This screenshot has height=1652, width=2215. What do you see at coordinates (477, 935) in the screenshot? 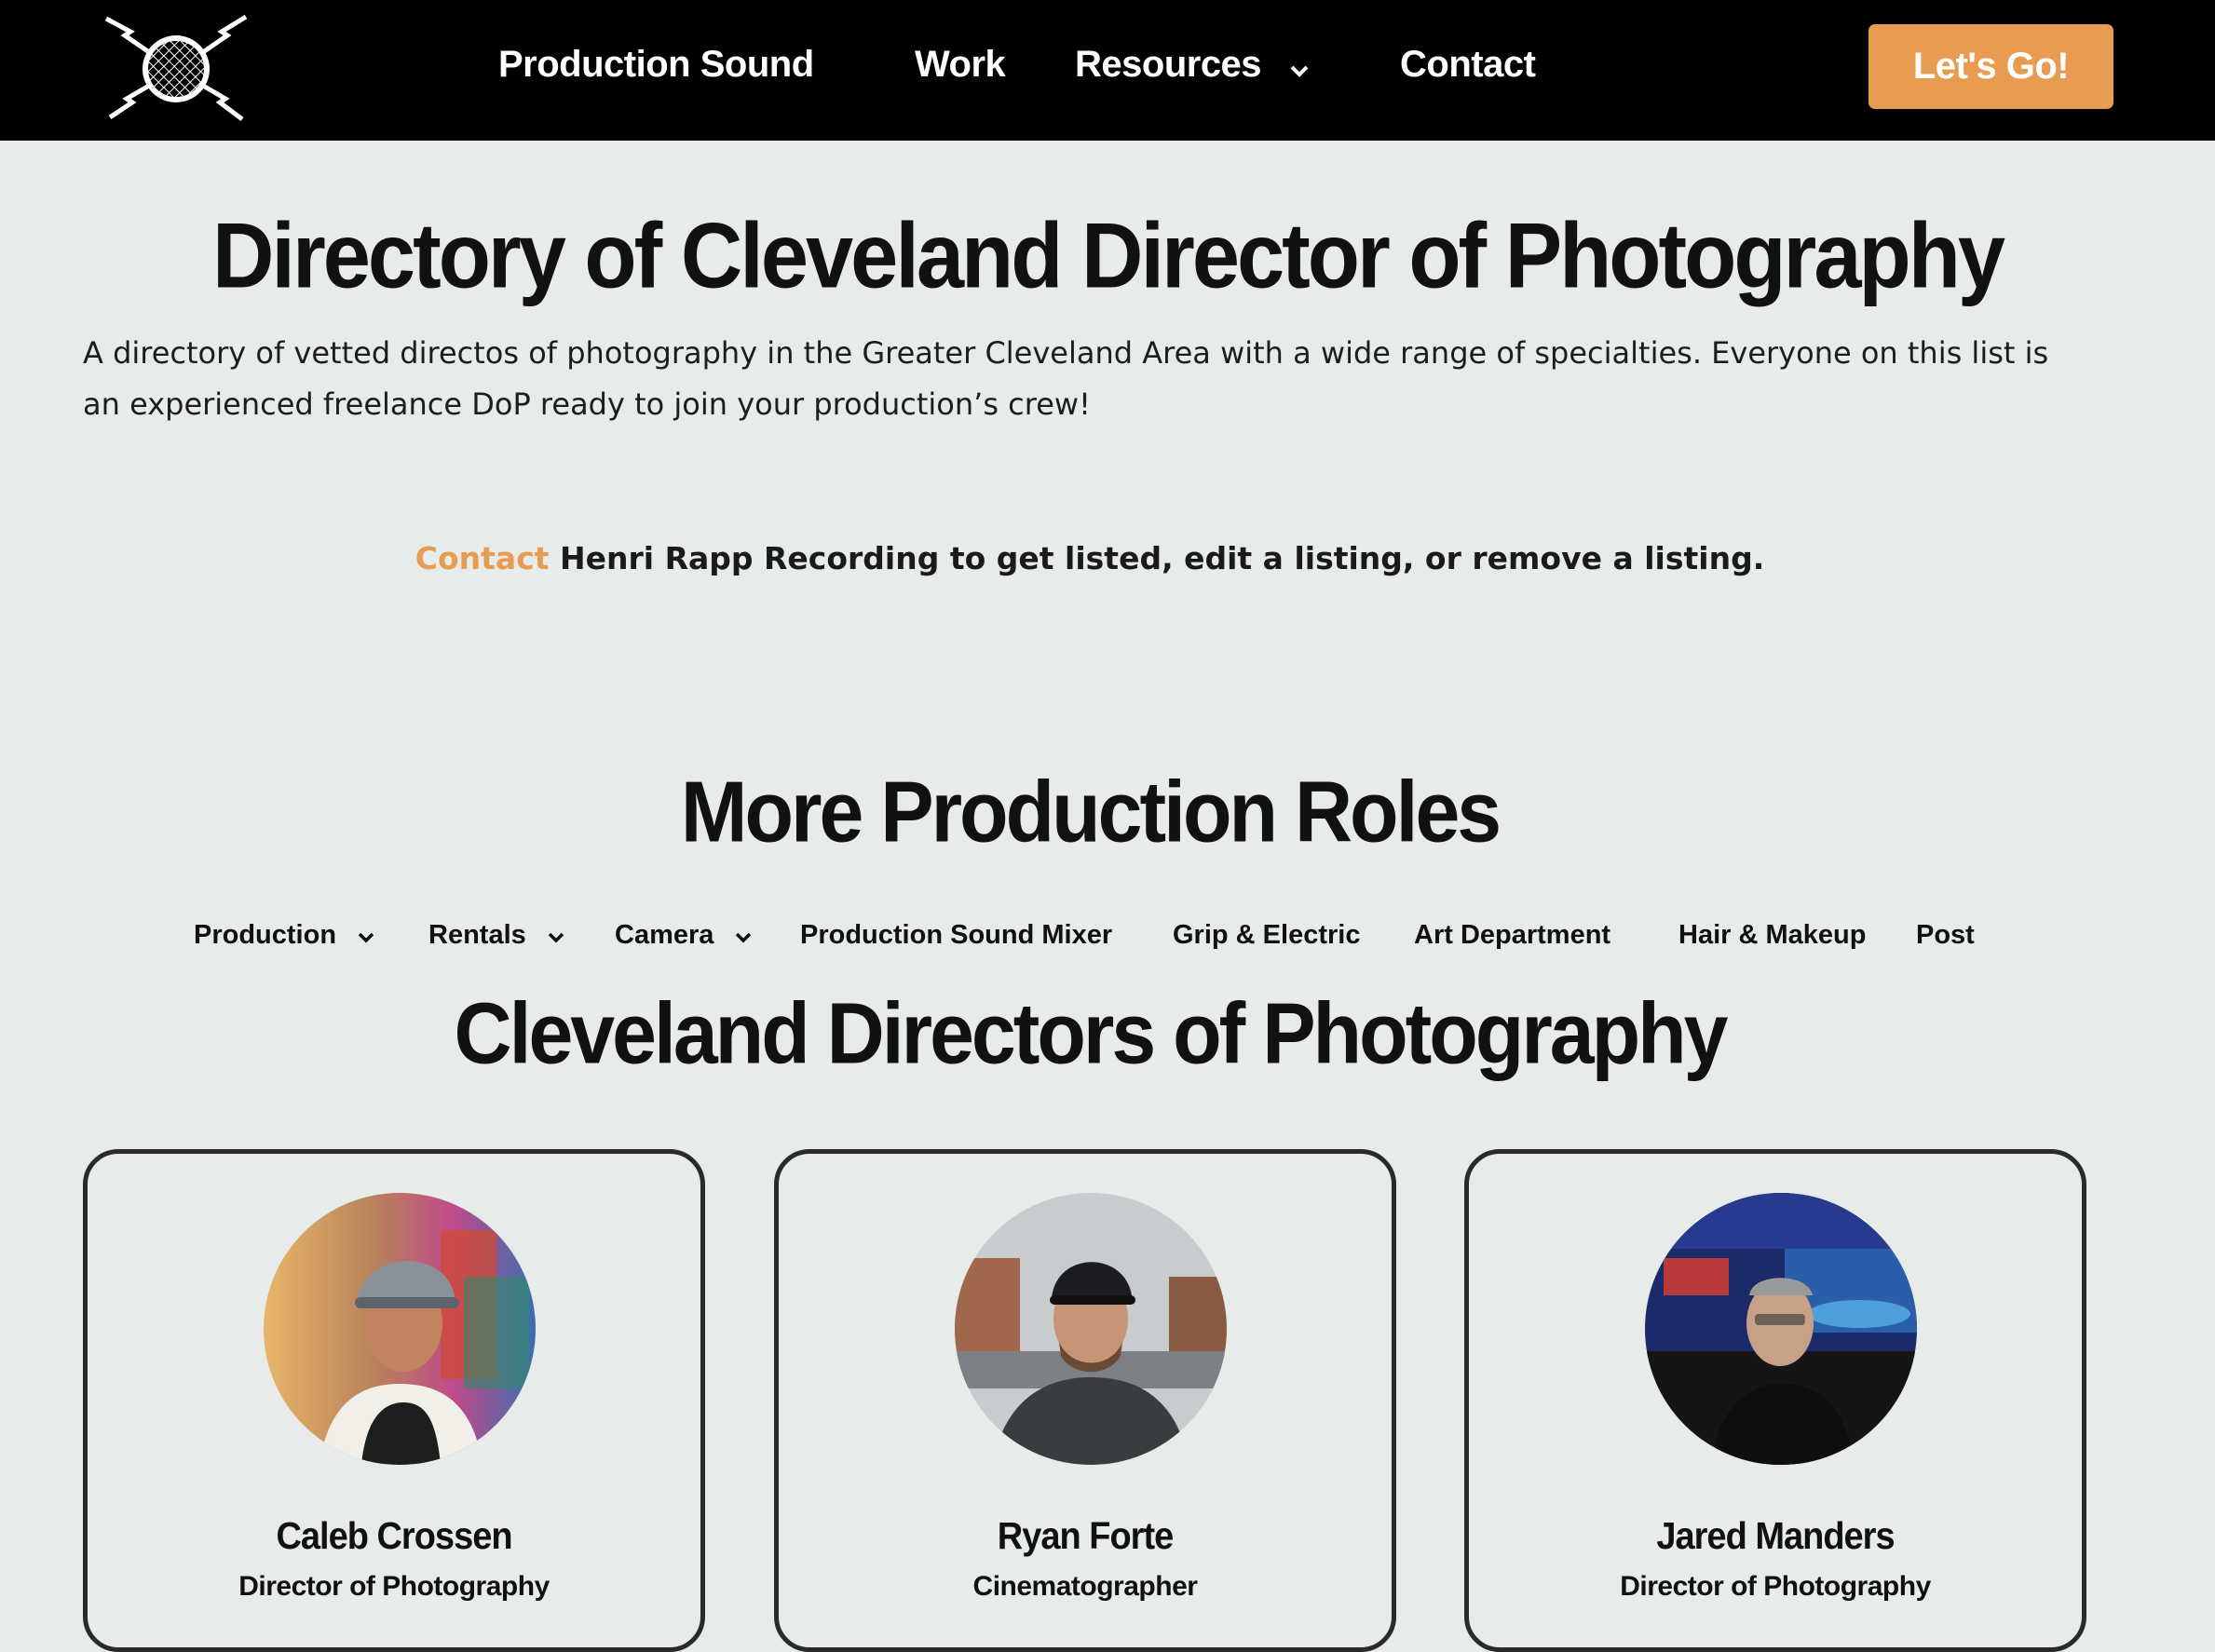
I see `role-label: Rentals` at bounding box center [477, 935].